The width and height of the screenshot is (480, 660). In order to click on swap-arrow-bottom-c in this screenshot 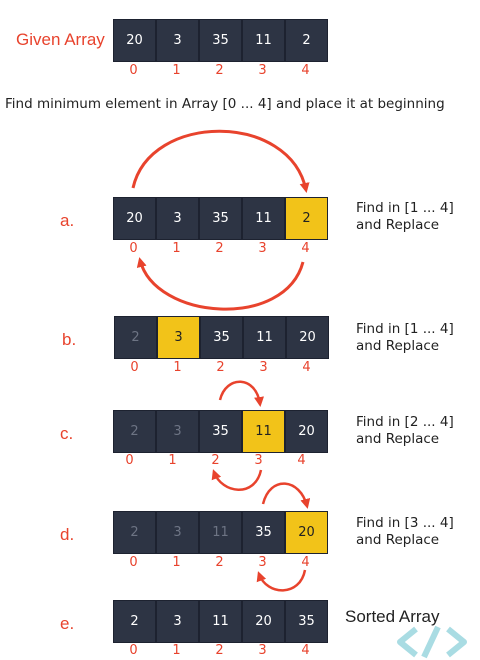, I will do `click(237, 480)`.